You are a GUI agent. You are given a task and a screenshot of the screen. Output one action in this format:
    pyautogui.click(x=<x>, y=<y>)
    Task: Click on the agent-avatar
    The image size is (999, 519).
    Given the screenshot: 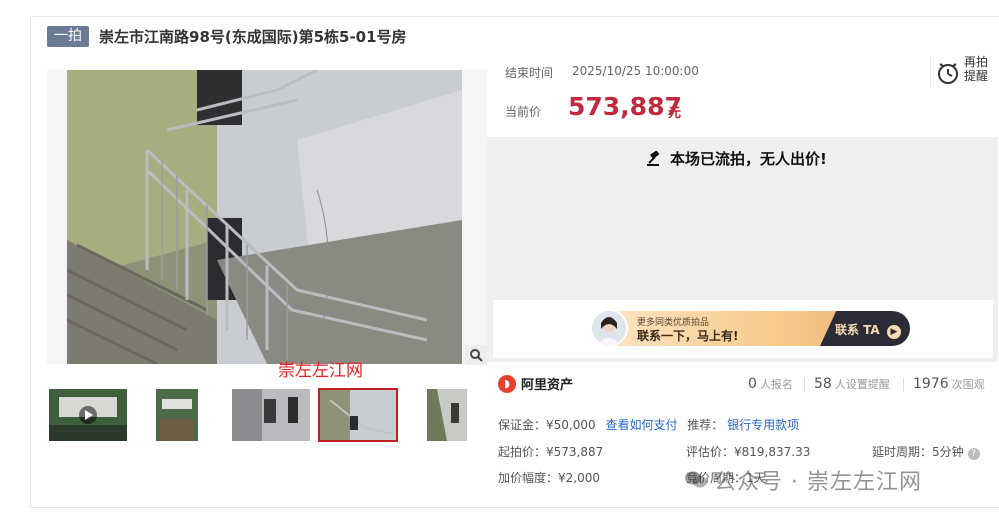 What is the action you would take?
    pyautogui.click(x=609, y=328)
    